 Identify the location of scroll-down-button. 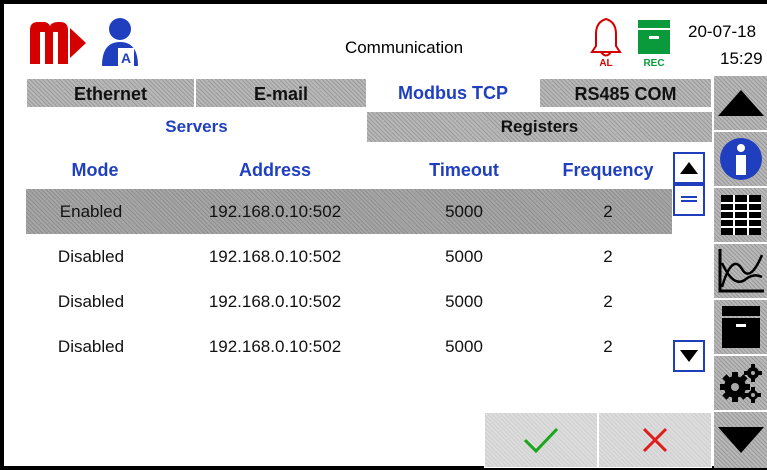
(689, 356).